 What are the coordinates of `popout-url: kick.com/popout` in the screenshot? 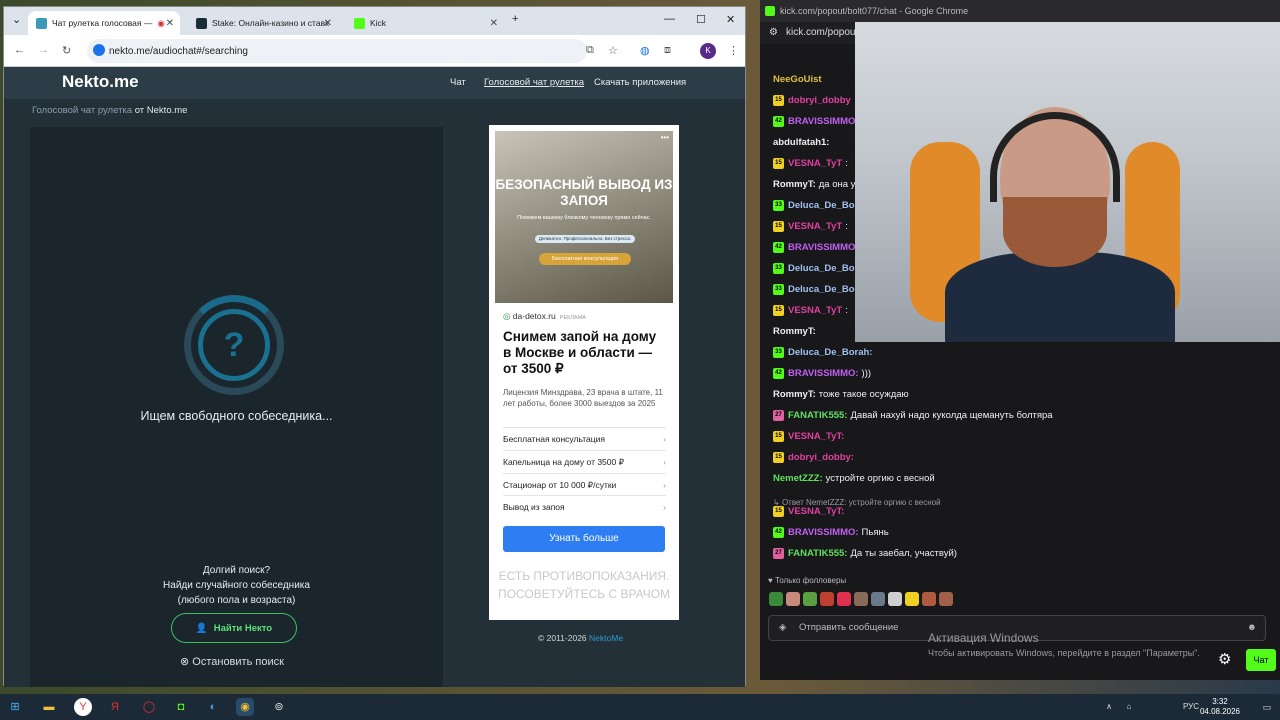 It's located at (822, 32).